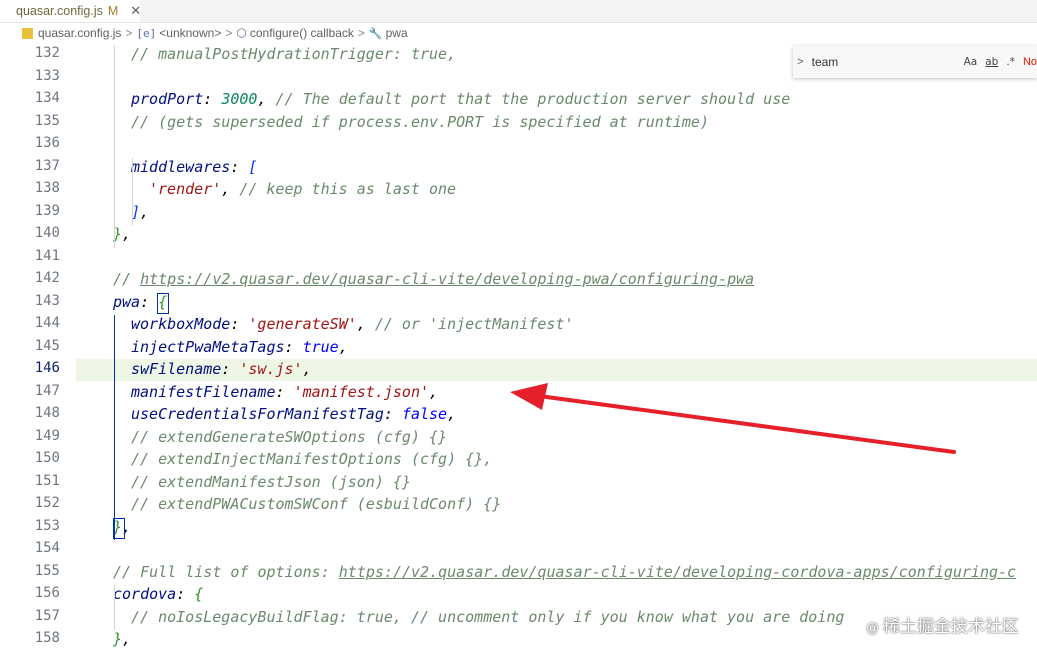 Image resolution: width=1037 pixels, height=653 pixels. Describe the element at coordinates (47, 390) in the screenshot. I see `line-number: 147` at that location.